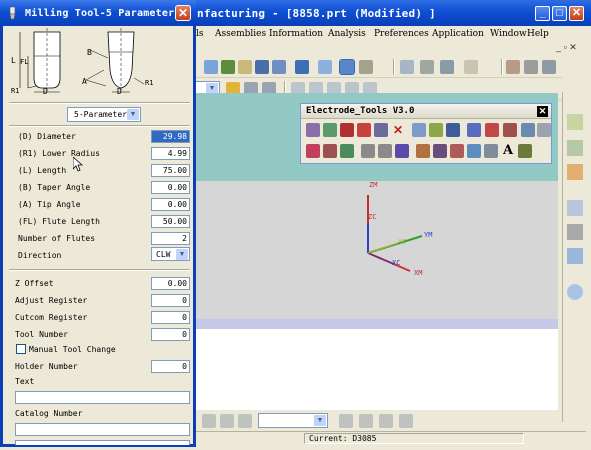 The width and height of the screenshot is (591, 450). What do you see at coordinates (170, 238) in the screenshot?
I see `number-of-flutes-field: 2` at bounding box center [170, 238].